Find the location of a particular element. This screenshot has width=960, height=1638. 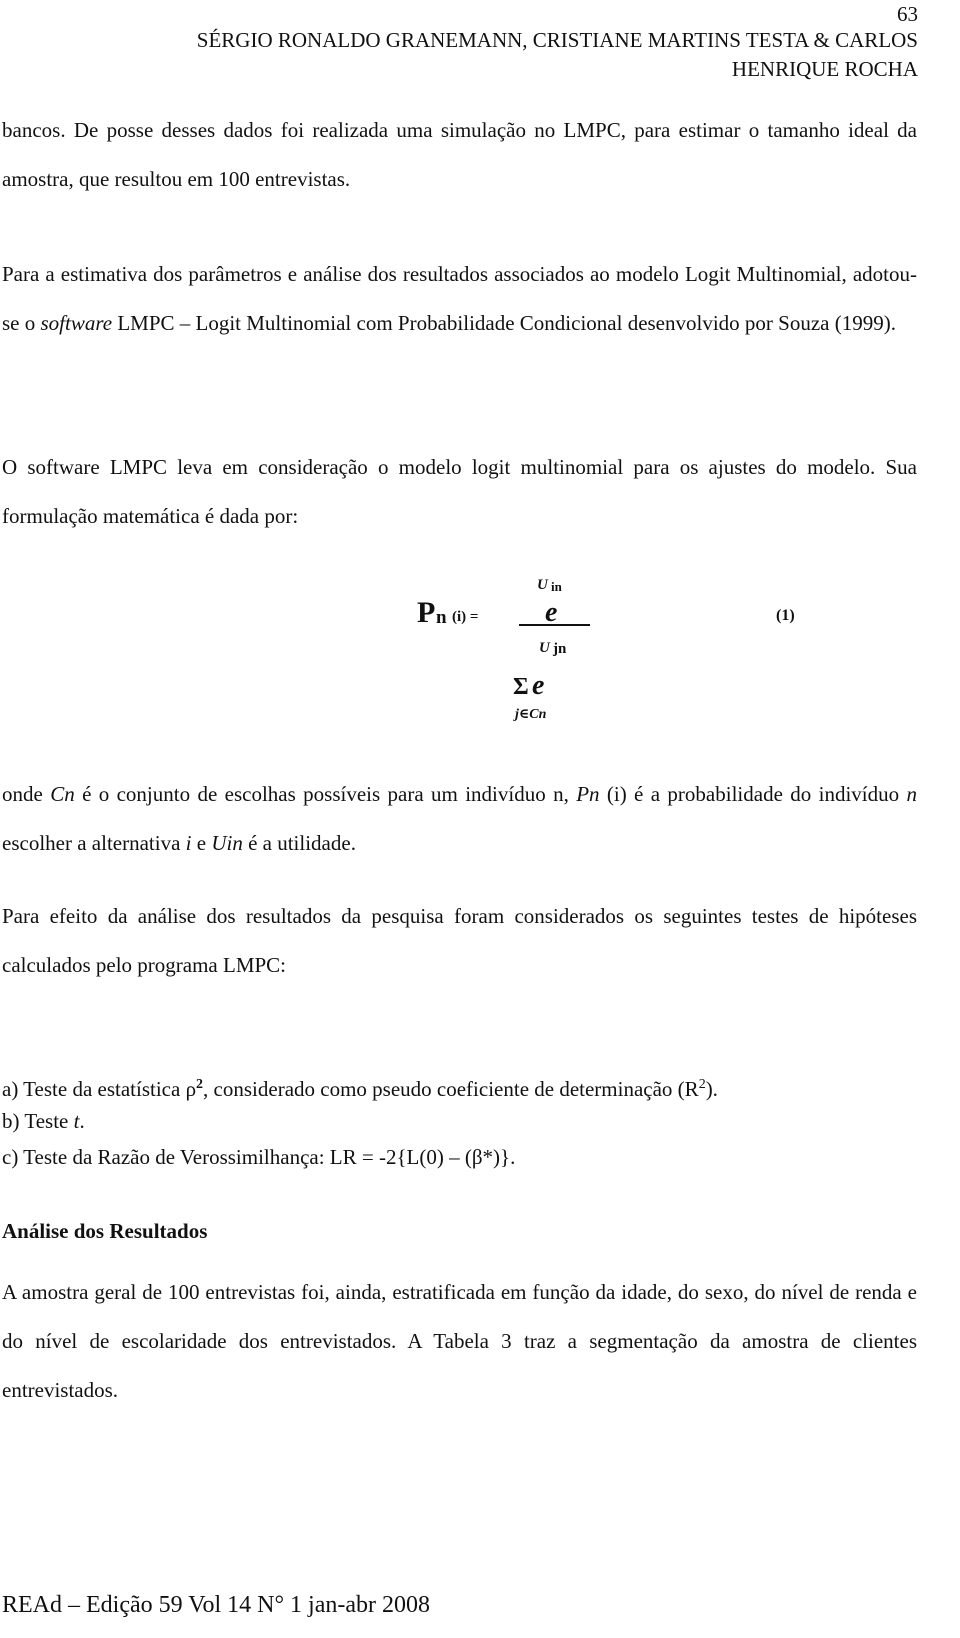

page-number: 63 is located at coordinates (907, 14).